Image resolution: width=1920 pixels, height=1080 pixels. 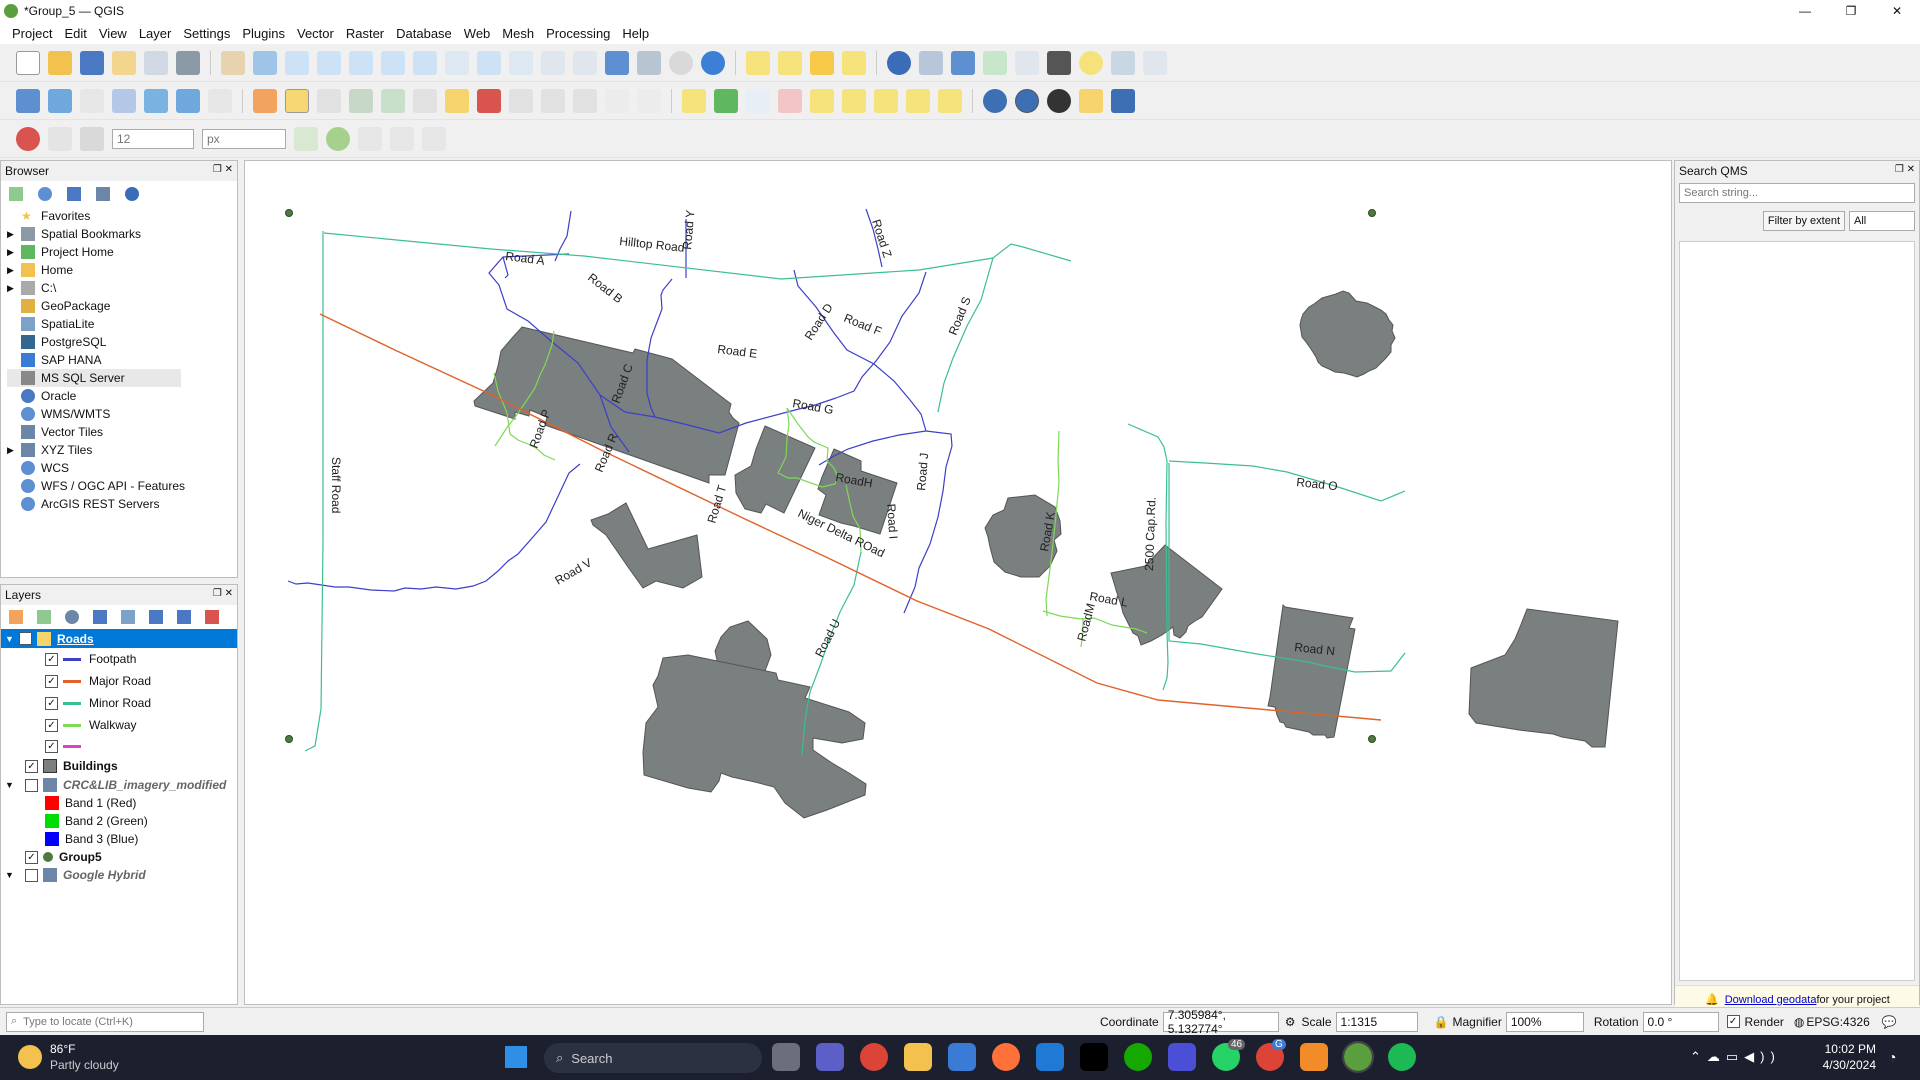 What do you see at coordinates (585, 62) in the screenshot?
I see `new-3d-view-icon` at bounding box center [585, 62].